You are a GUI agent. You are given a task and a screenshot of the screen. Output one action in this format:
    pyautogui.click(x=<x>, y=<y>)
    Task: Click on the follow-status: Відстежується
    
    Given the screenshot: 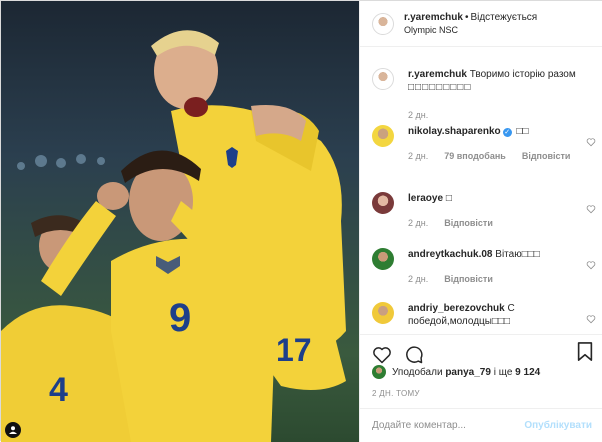 What is the action you would take?
    pyautogui.click(x=503, y=17)
    